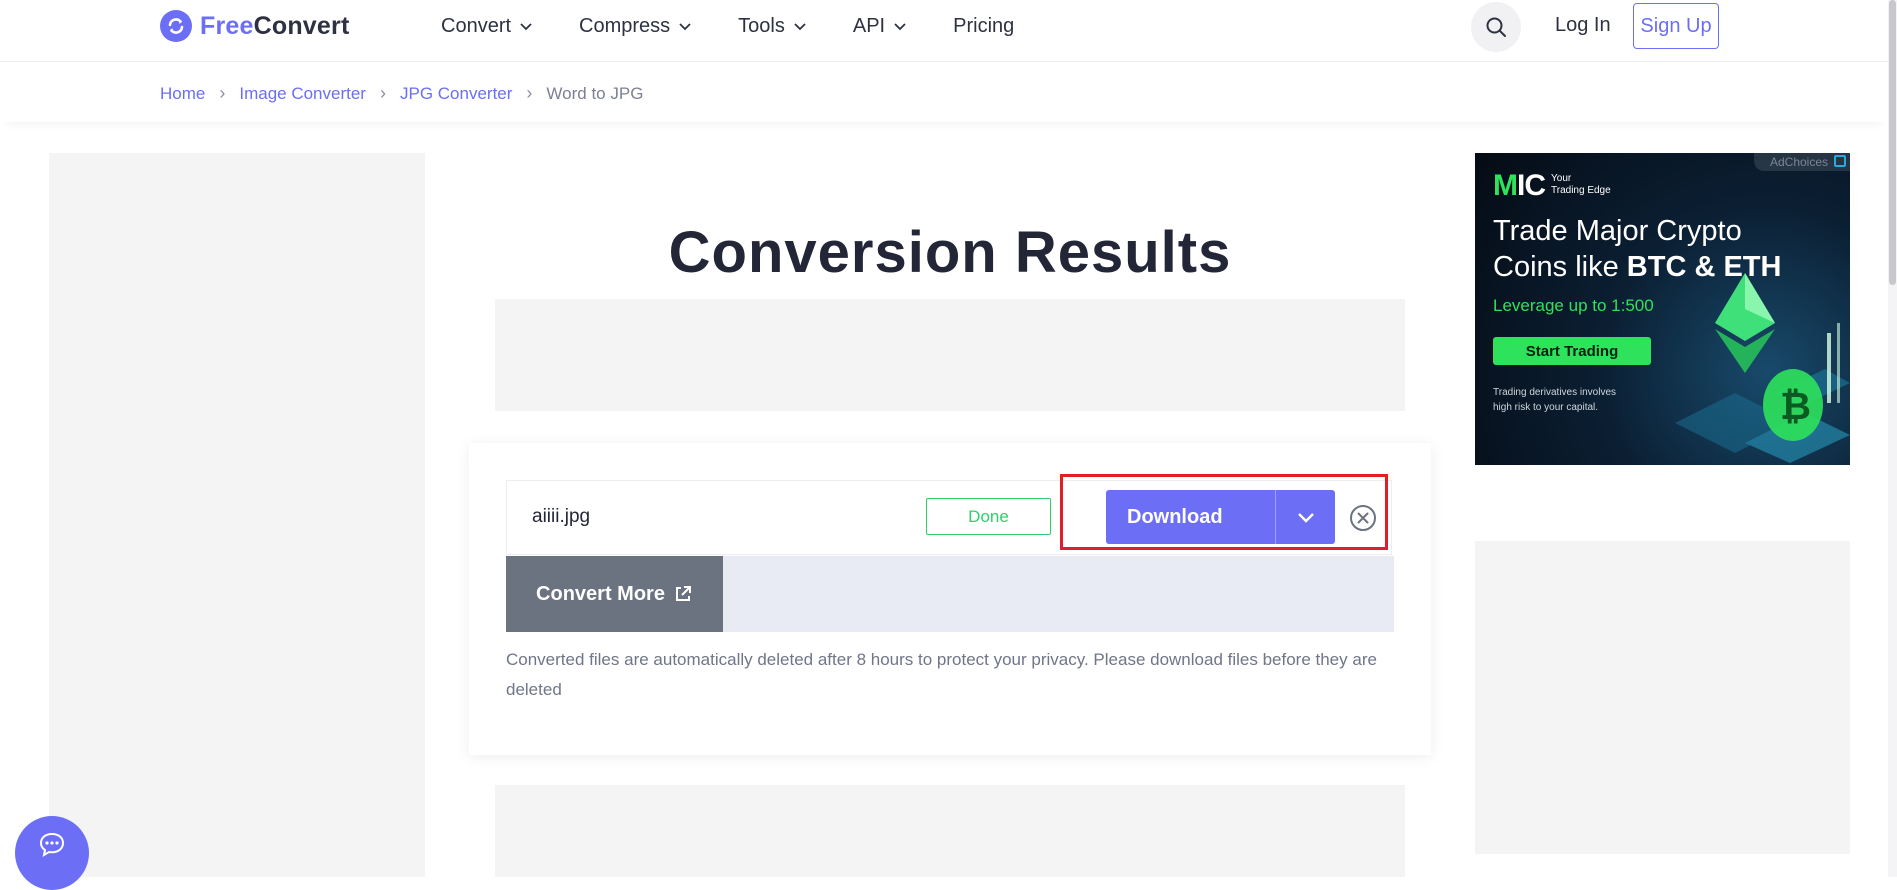  Describe the element at coordinates (1676, 26) in the screenshot. I see `signup-button: Sign Up` at that location.